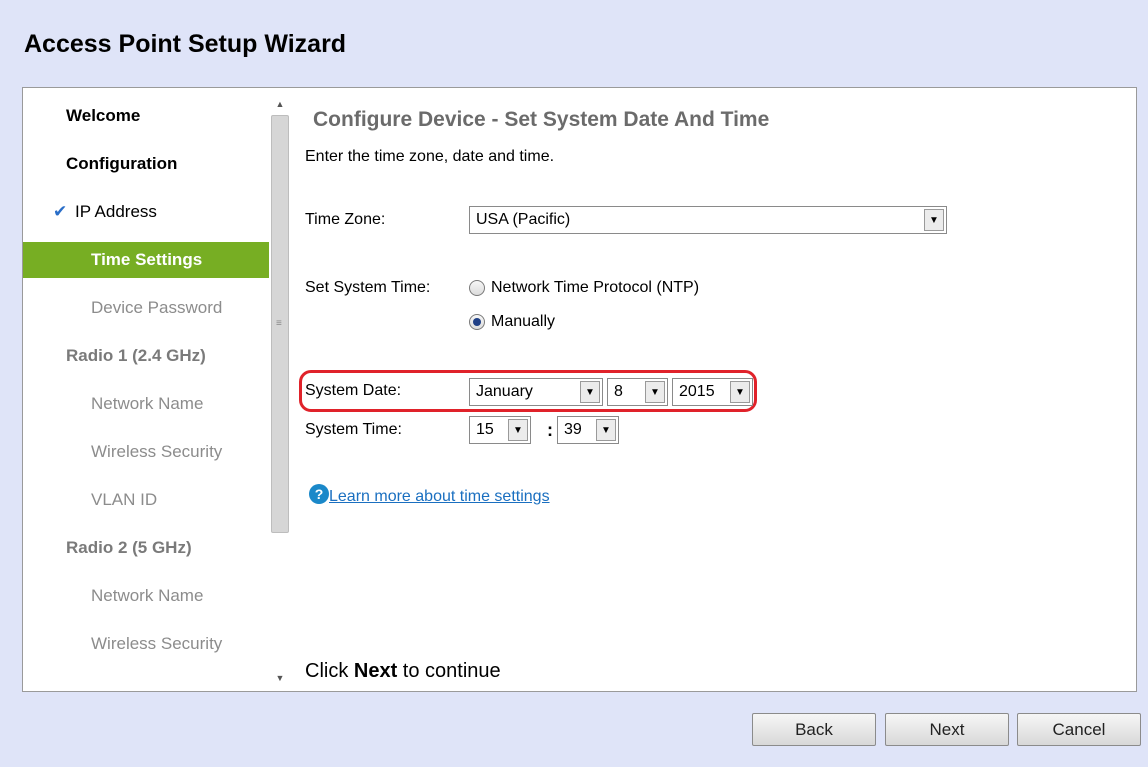  What do you see at coordinates (319, 494) in the screenshot?
I see `help-icon: ?` at bounding box center [319, 494].